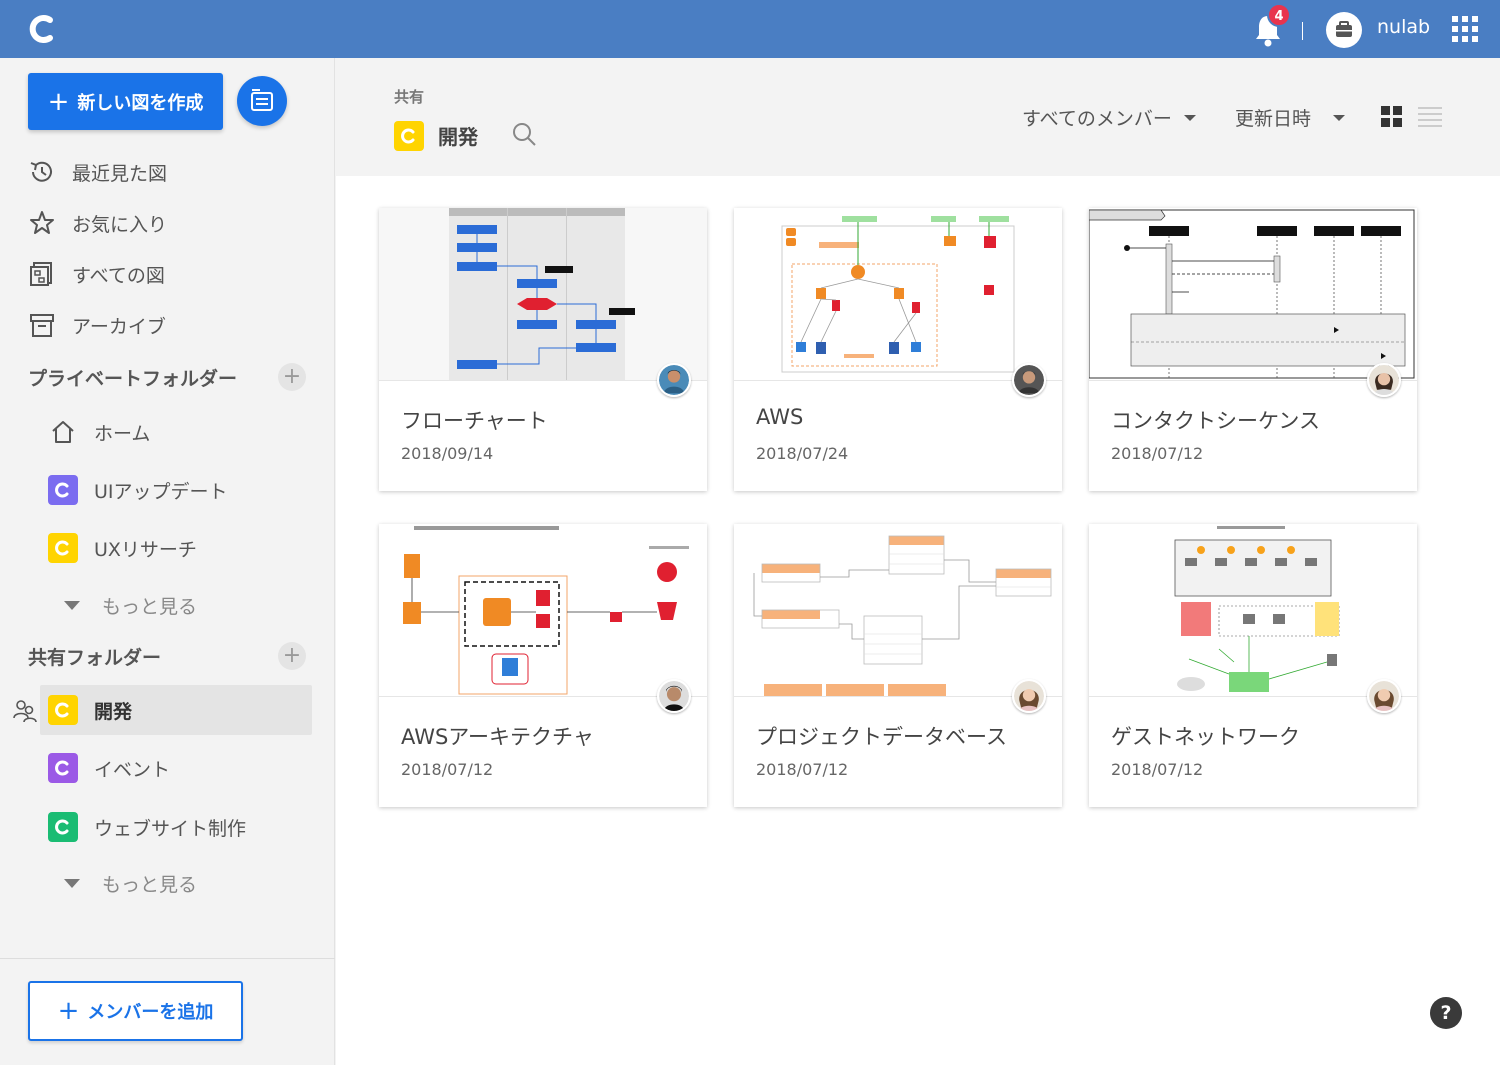  I want to click on folder-event-label: イベント, so click(132, 769).